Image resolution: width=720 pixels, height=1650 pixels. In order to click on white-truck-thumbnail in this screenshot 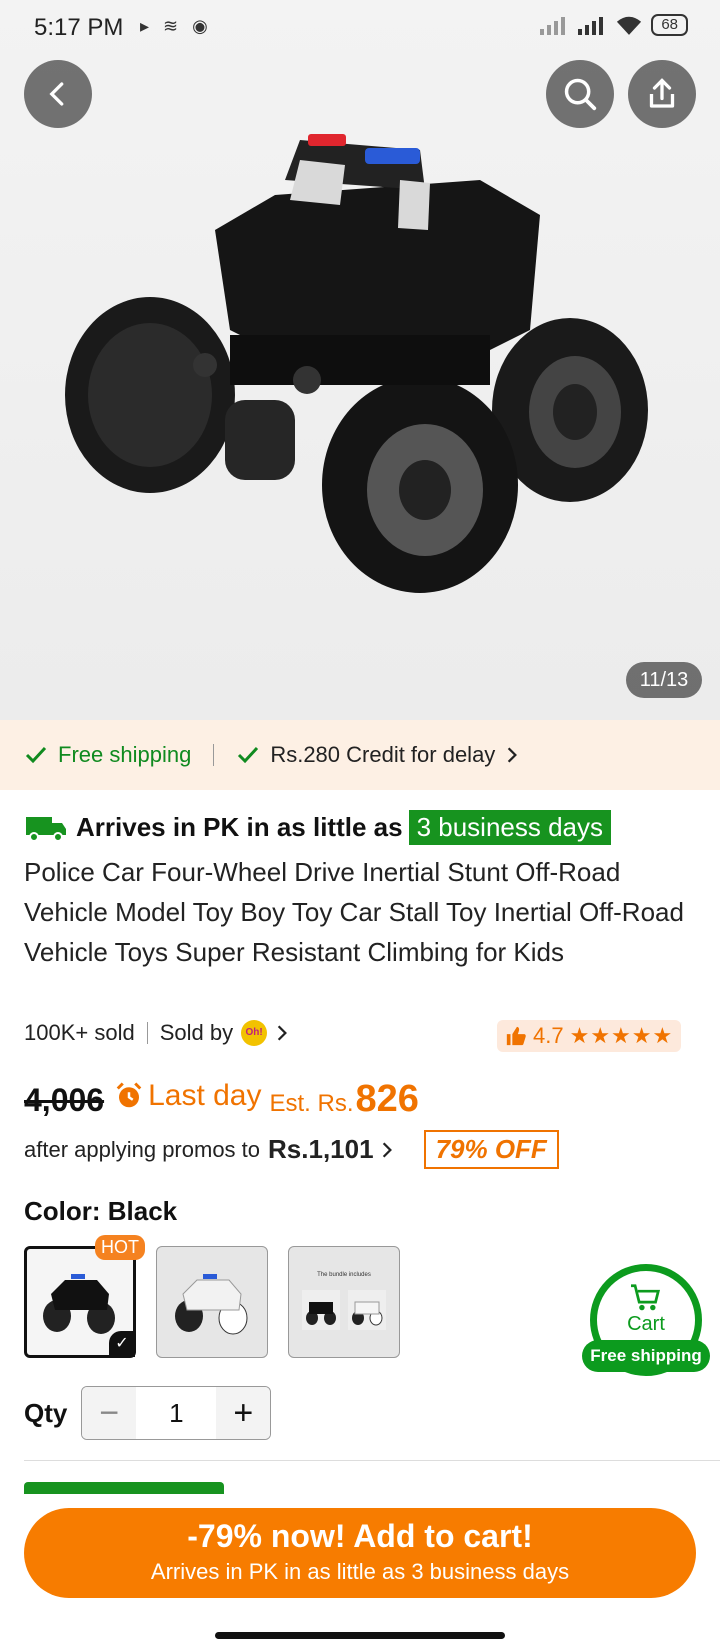, I will do `click(211, 1304)`.